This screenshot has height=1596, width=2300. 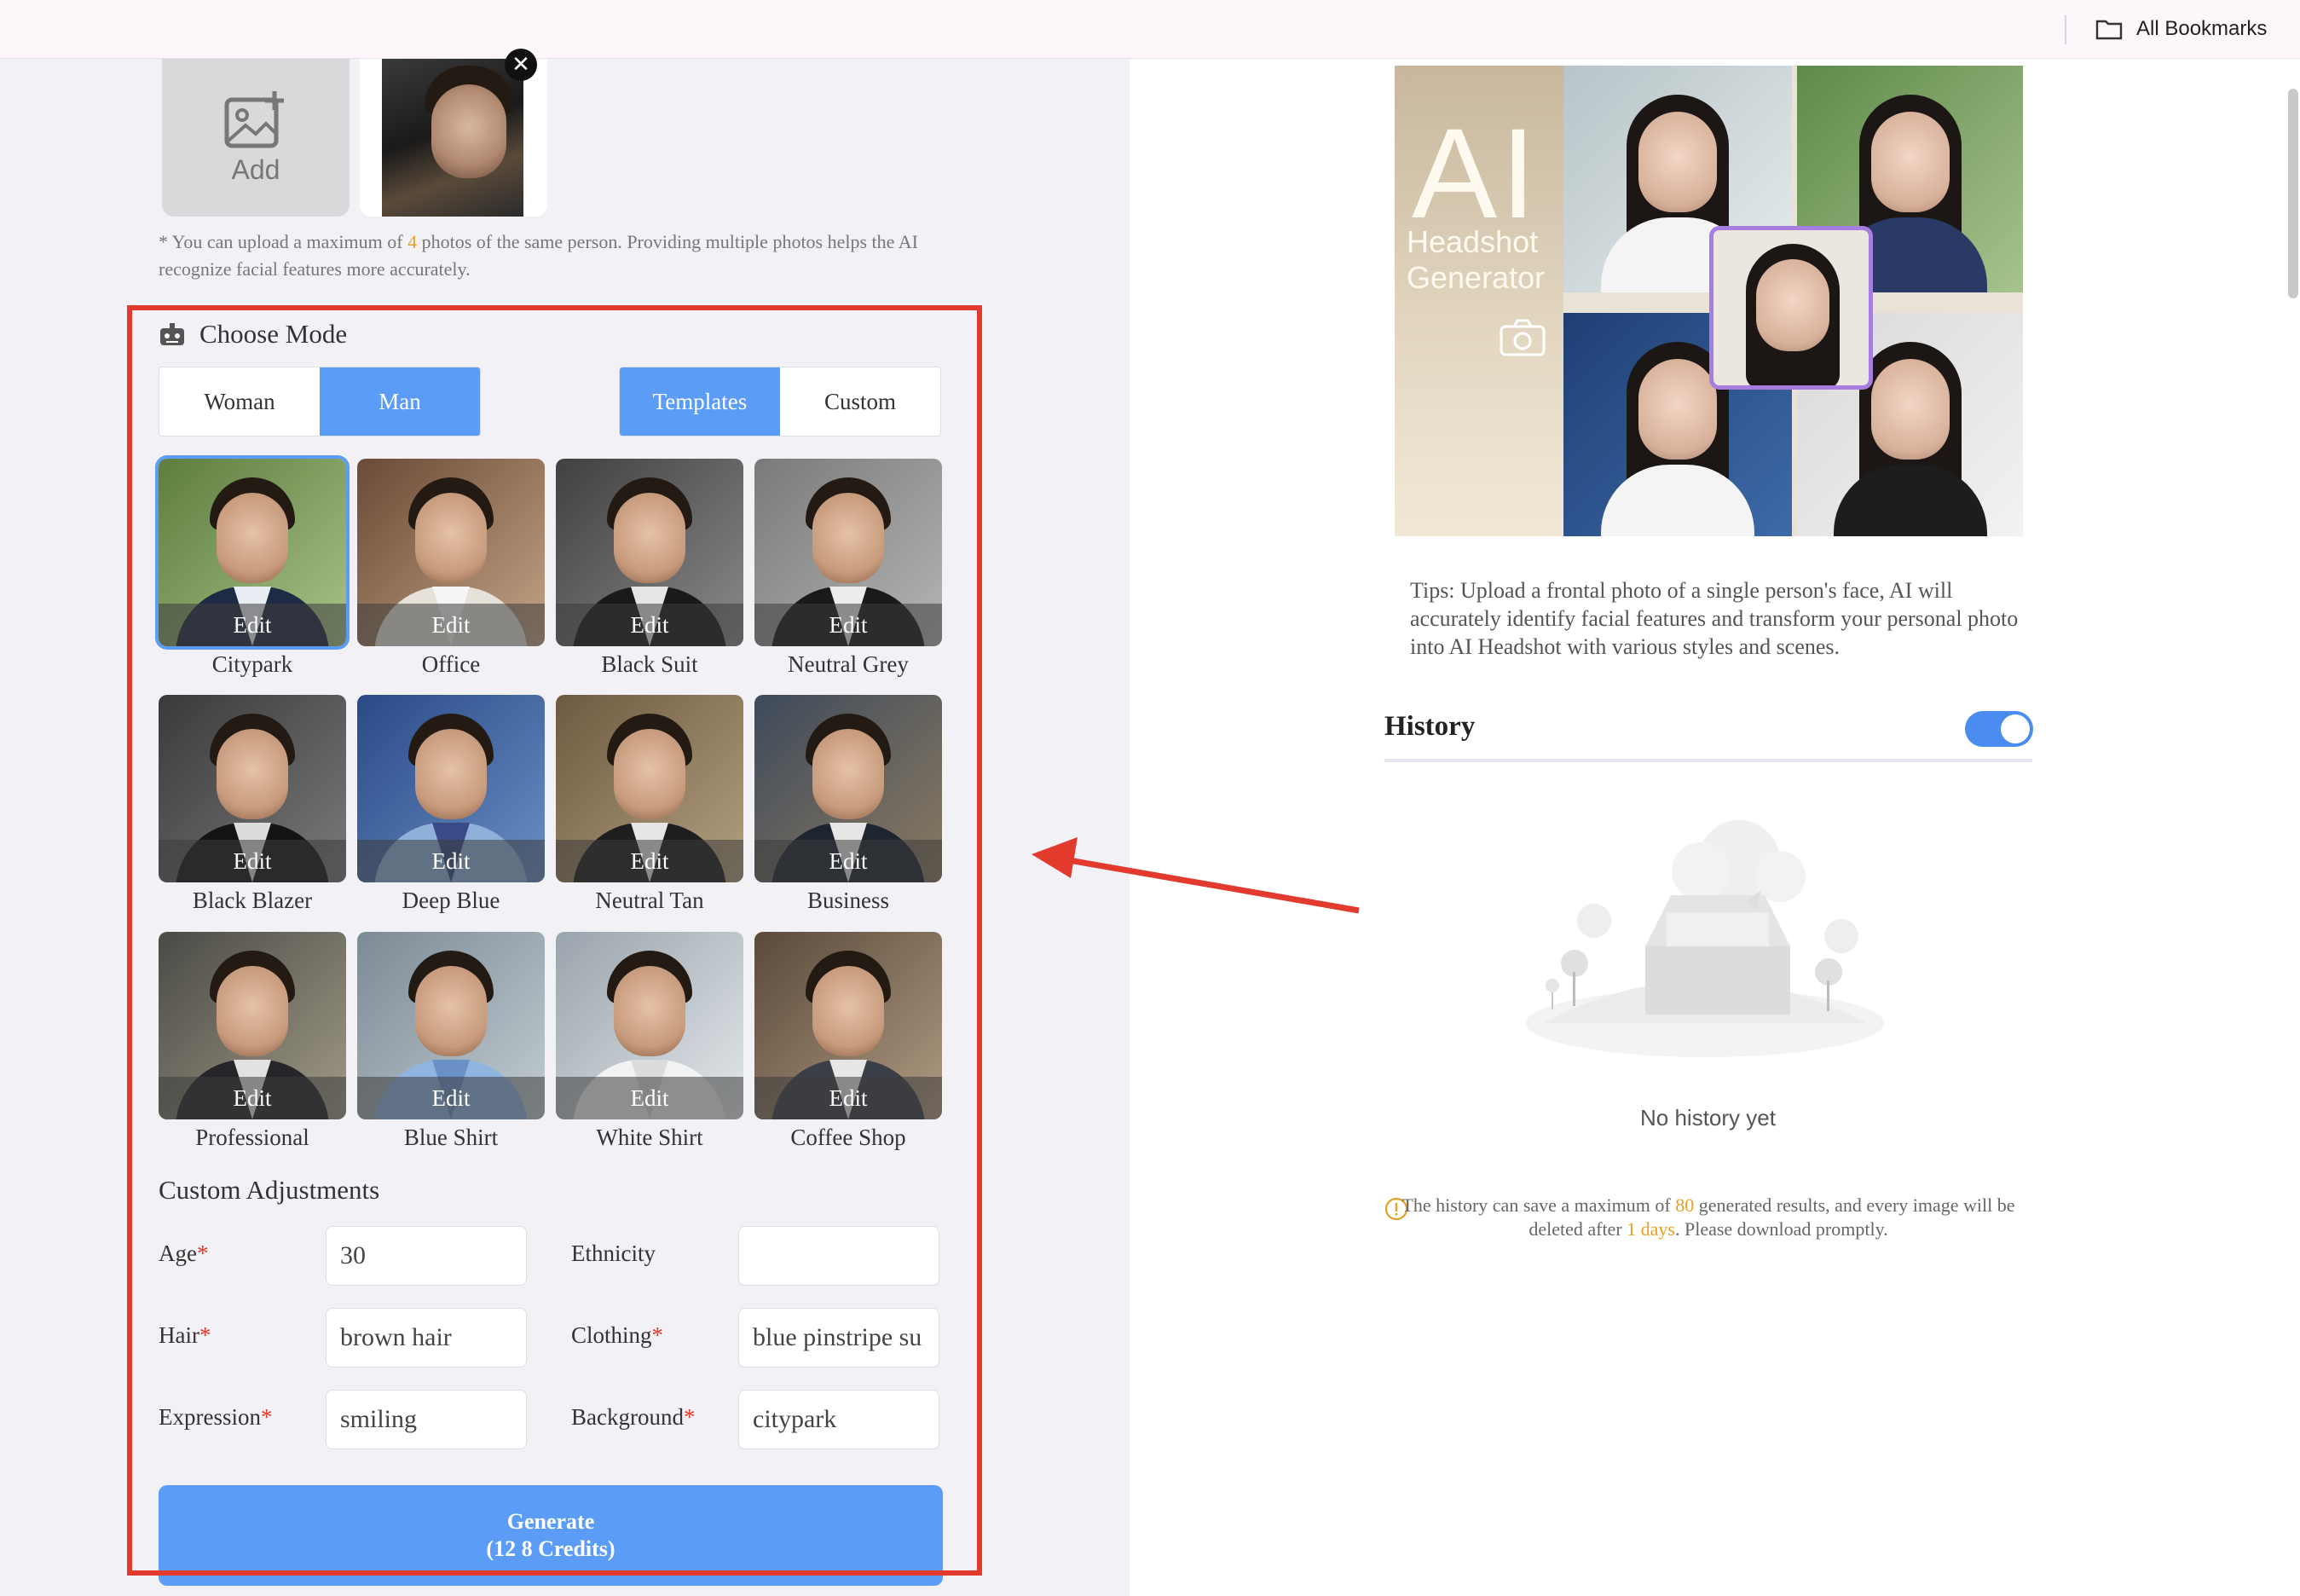 What do you see at coordinates (2109, 30) in the screenshot?
I see `folder-icon` at bounding box center [2109, 30].